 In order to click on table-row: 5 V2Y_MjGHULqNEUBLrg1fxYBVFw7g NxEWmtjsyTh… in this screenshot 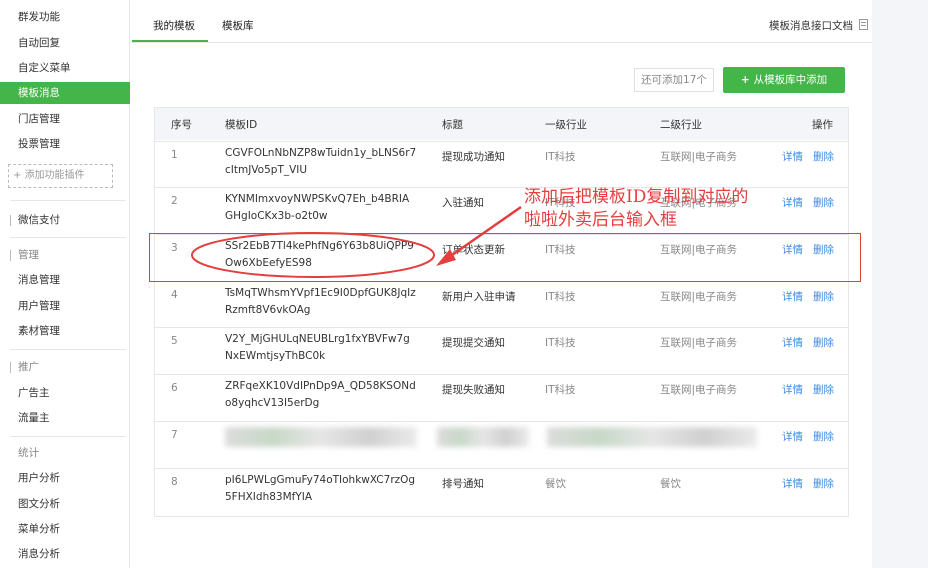, I will do `click(501, 350)`.